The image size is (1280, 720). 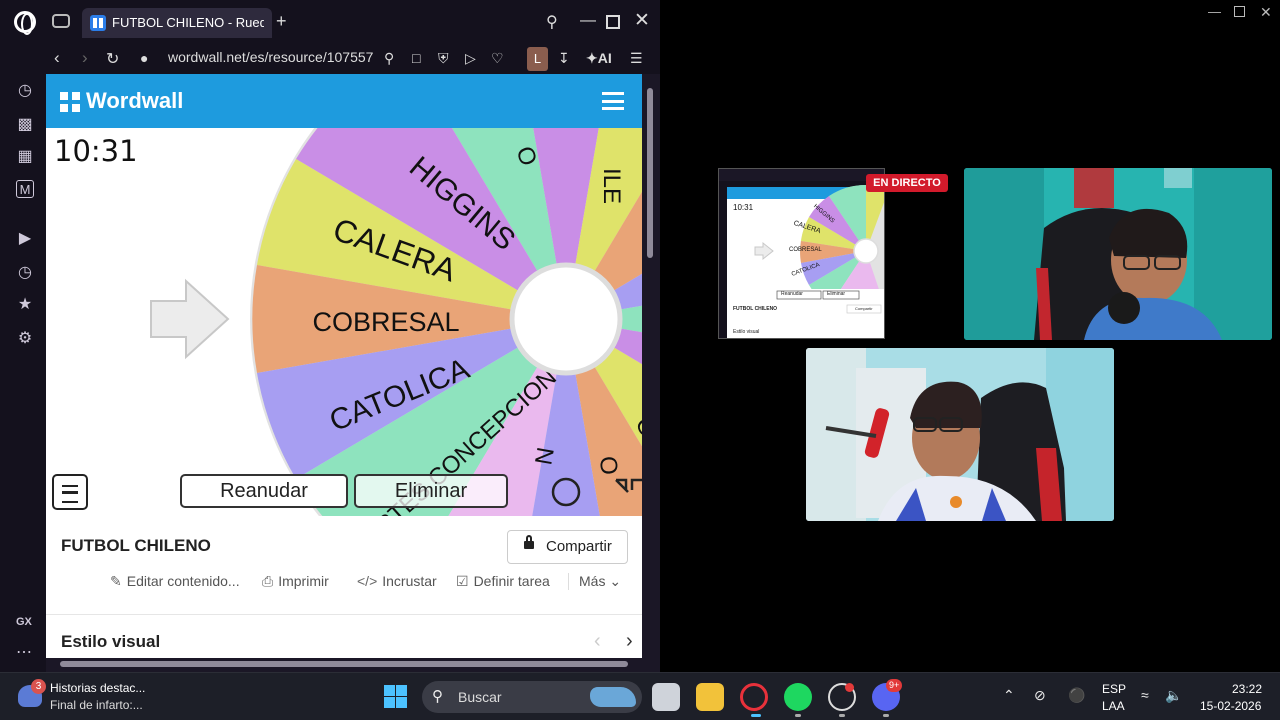 I want to click on assign-link: ☑ Definir tarea, so click(x=503, y=581).